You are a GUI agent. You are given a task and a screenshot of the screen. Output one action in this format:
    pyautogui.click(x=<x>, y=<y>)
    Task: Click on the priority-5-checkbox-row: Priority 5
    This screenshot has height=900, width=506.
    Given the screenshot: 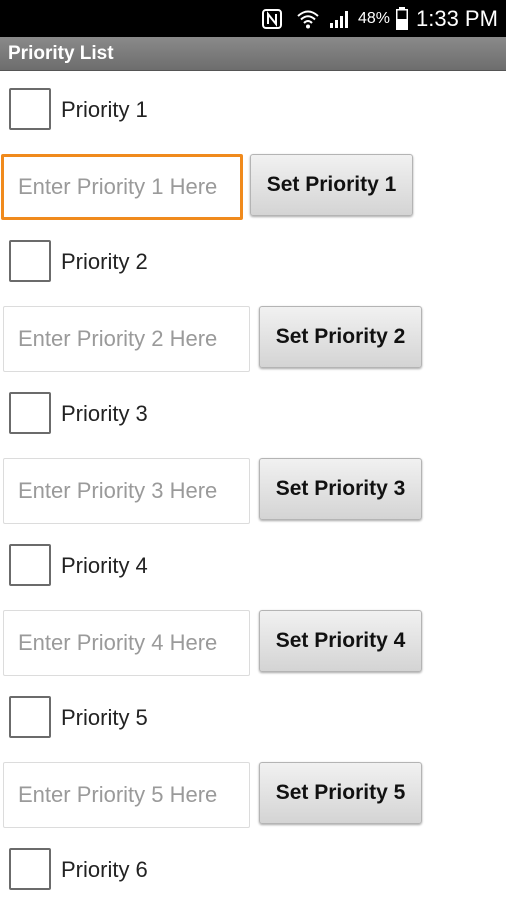 What is the action you would take?
    pyautogui.click(x=253, y=718)
    